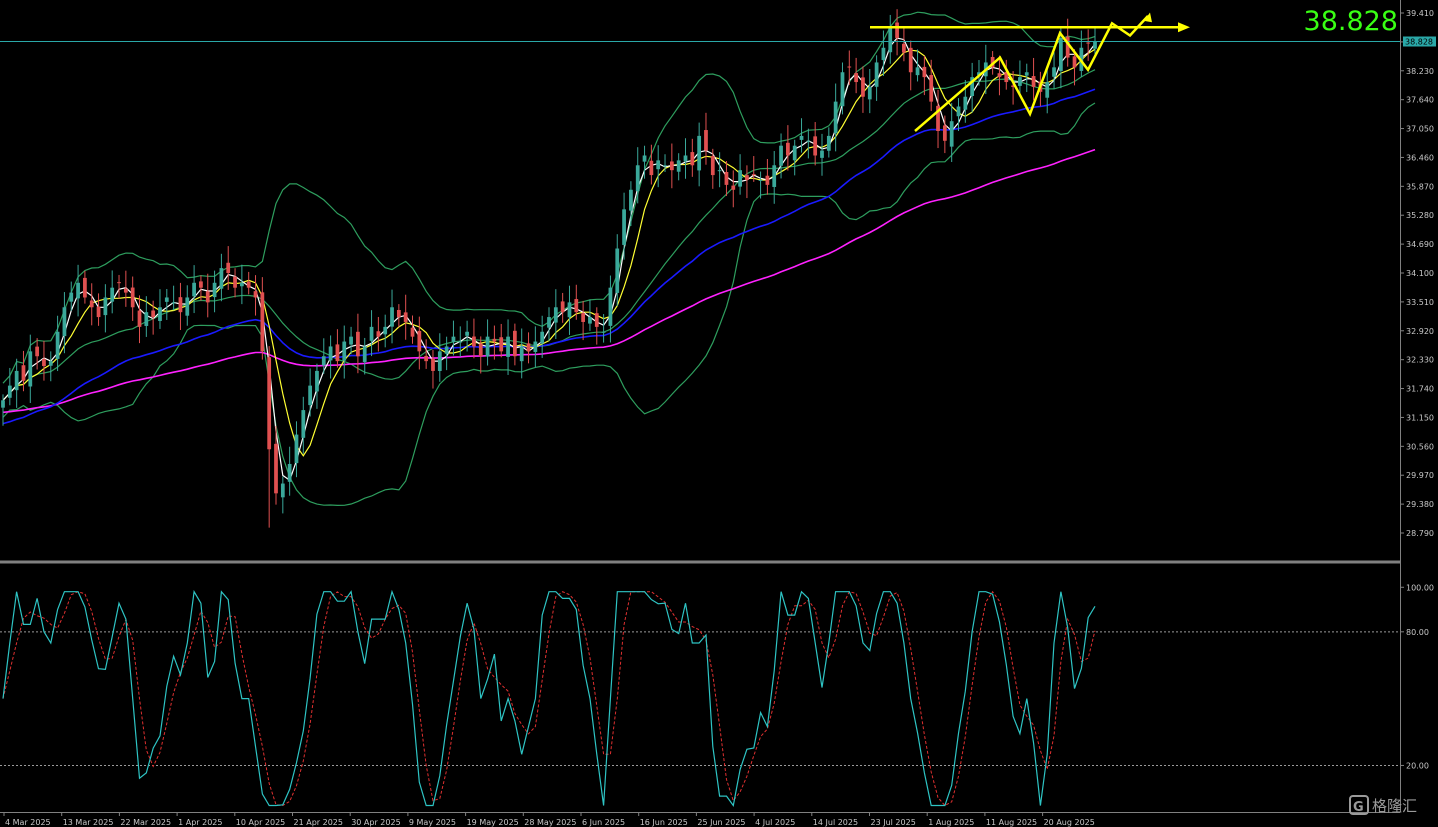  Describe the element at coordinates (1420, 157) in the screenshot. I see `price-tick-label: 36.460` at that location.